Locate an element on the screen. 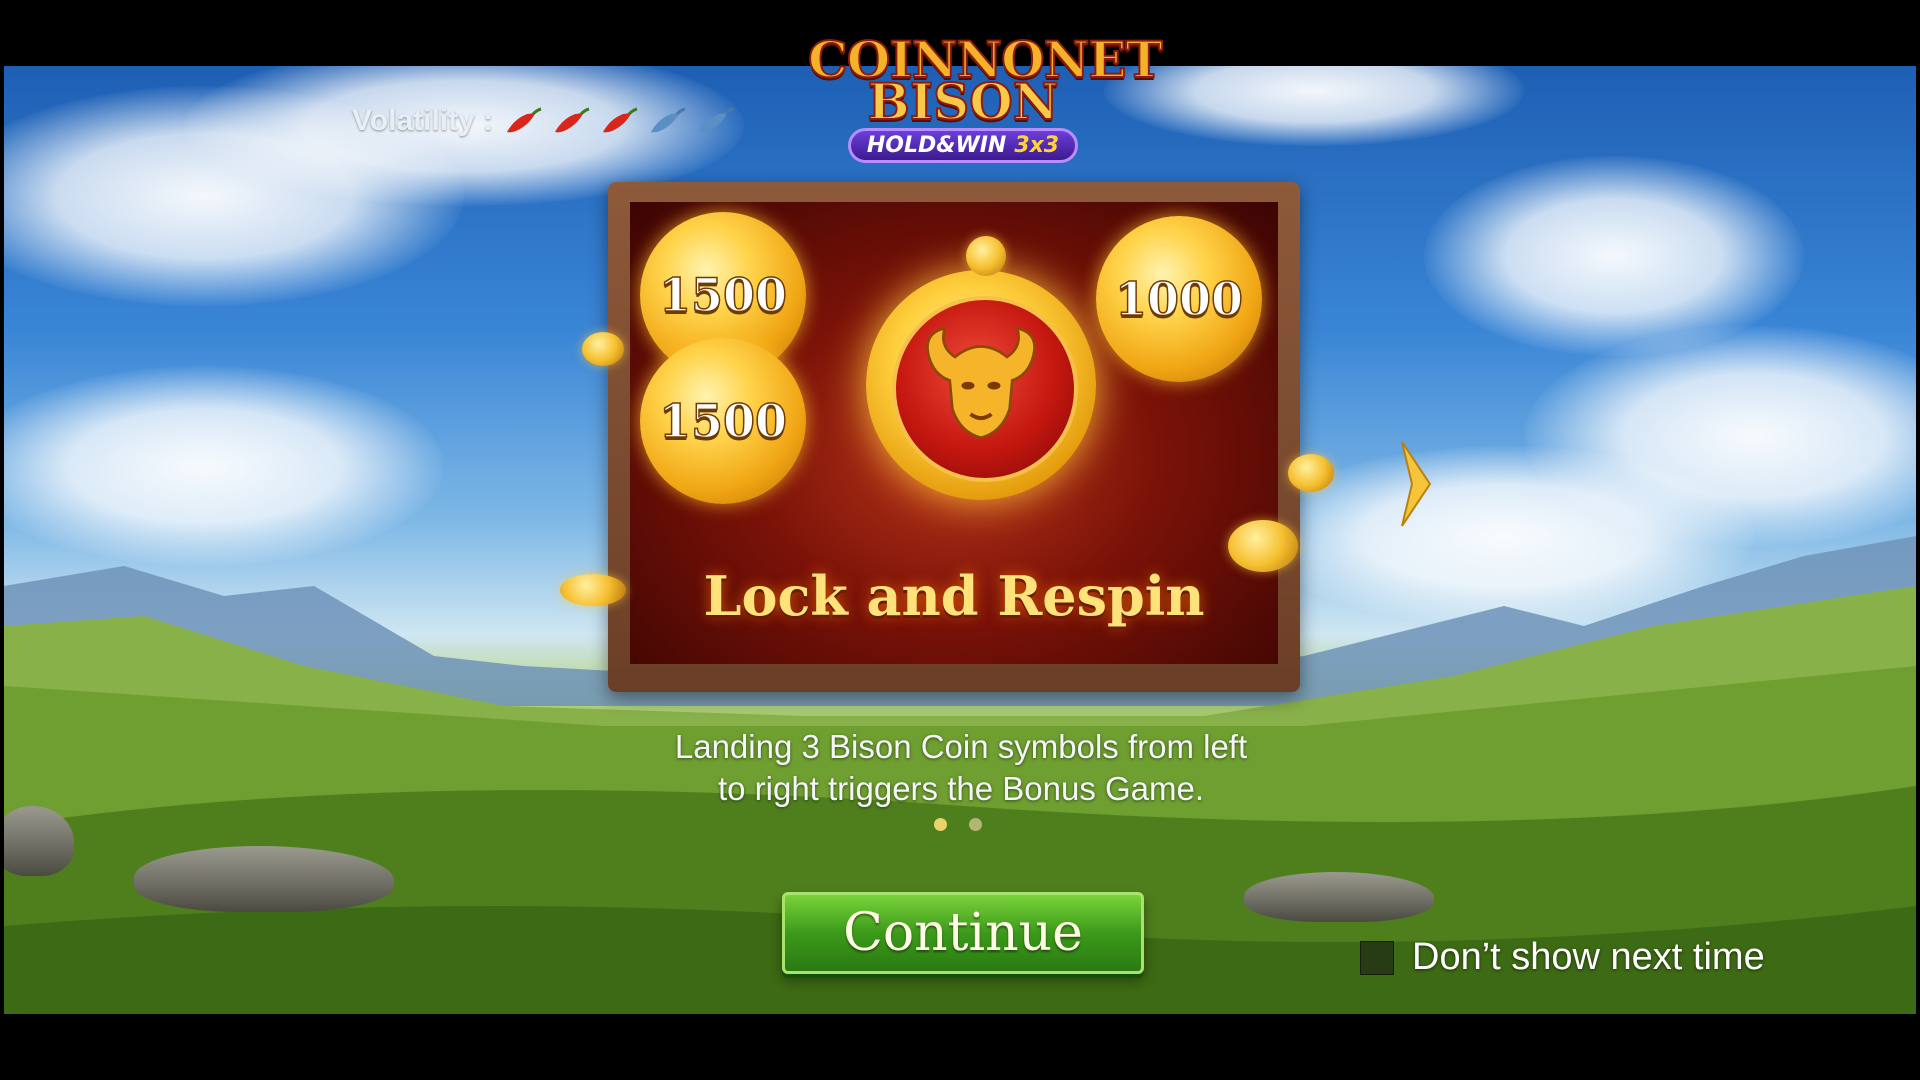  feature-title: Lock and Respin is located at coordinates (954, 596).